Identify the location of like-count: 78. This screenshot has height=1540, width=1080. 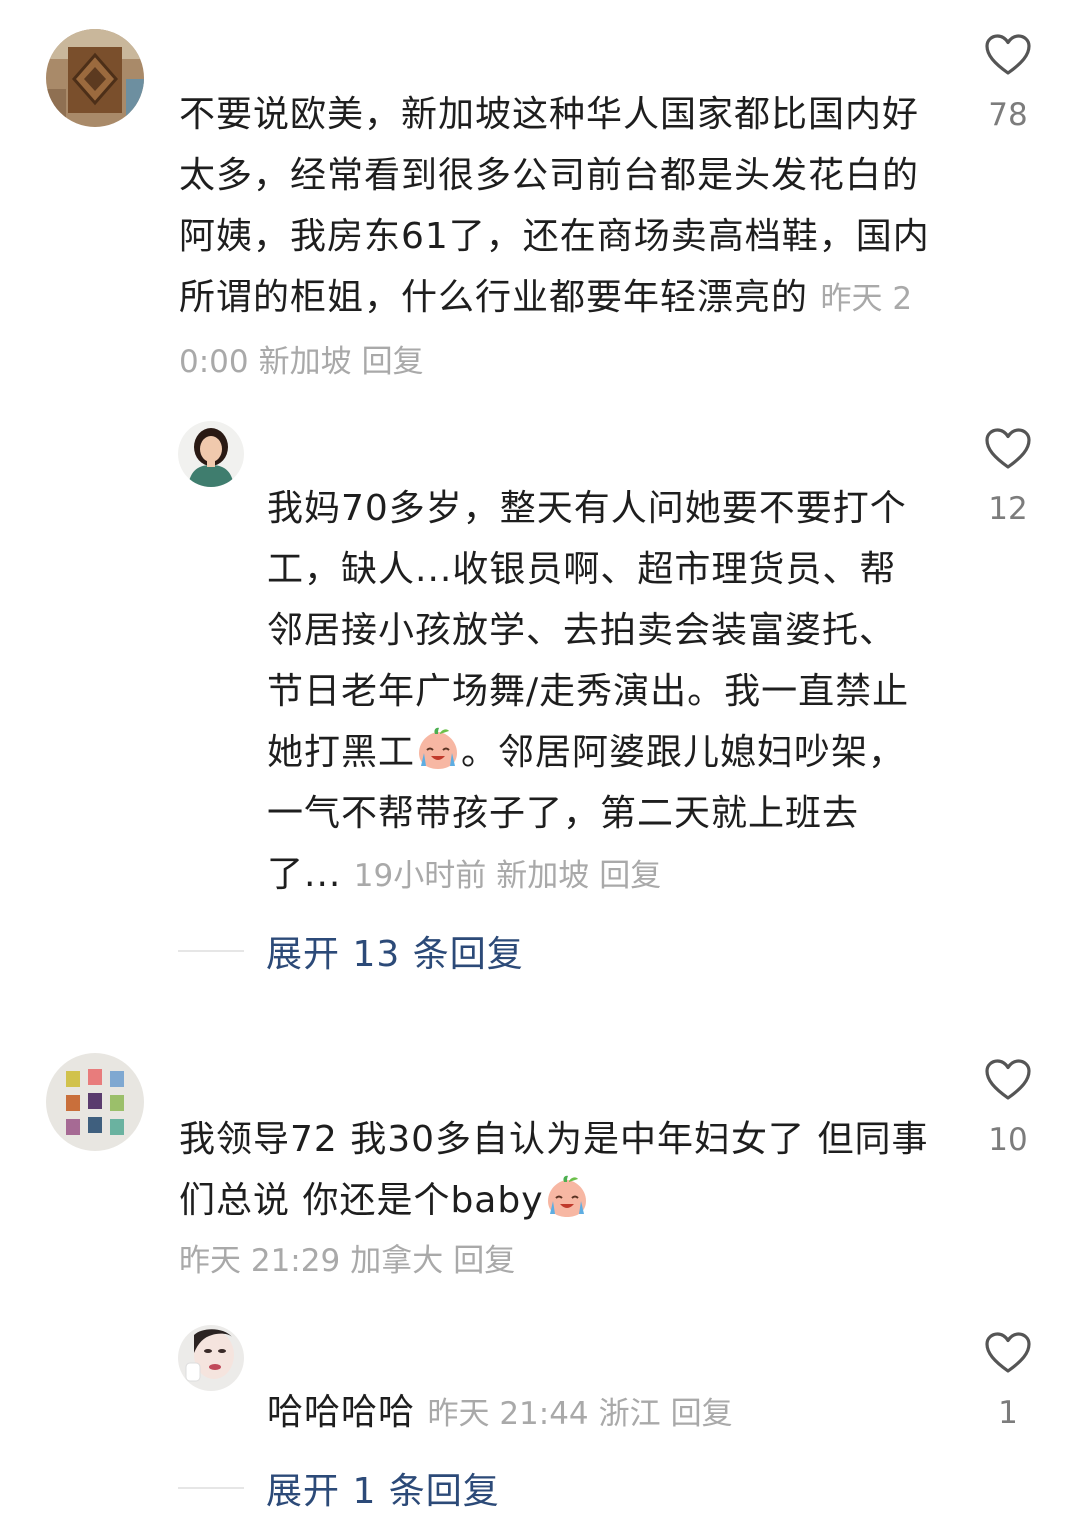
(1008, 115).